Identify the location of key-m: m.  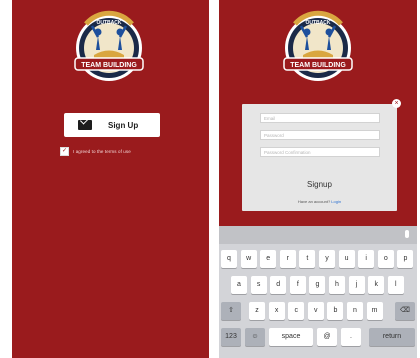
(374, 311).